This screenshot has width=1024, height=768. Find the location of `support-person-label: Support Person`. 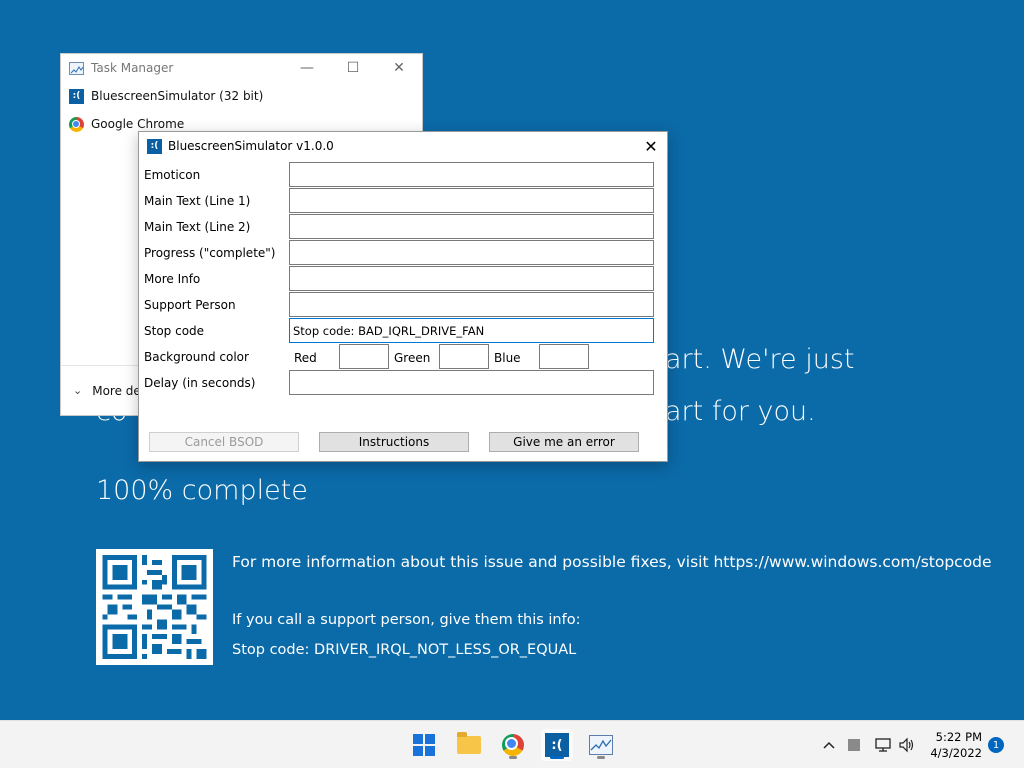

support-person-label: Support Person is located at coordinates (190, 305).